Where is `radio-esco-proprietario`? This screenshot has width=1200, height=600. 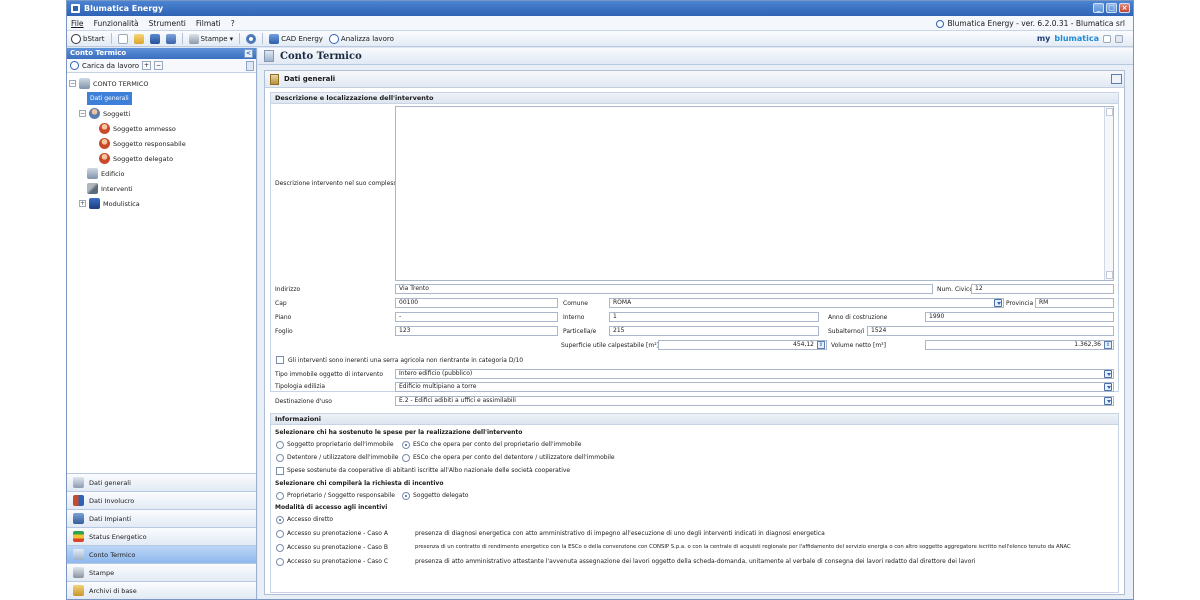
radio-esco-proprietario is located at coordinates (406, 445).